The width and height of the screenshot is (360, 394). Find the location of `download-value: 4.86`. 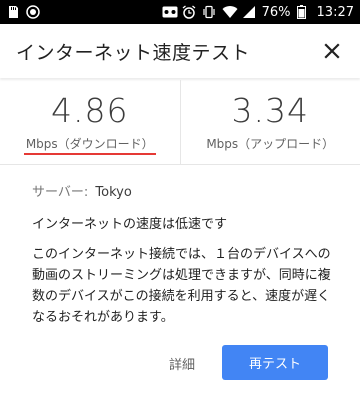

download-value: 4.86 is located at coordinates (90, 110).